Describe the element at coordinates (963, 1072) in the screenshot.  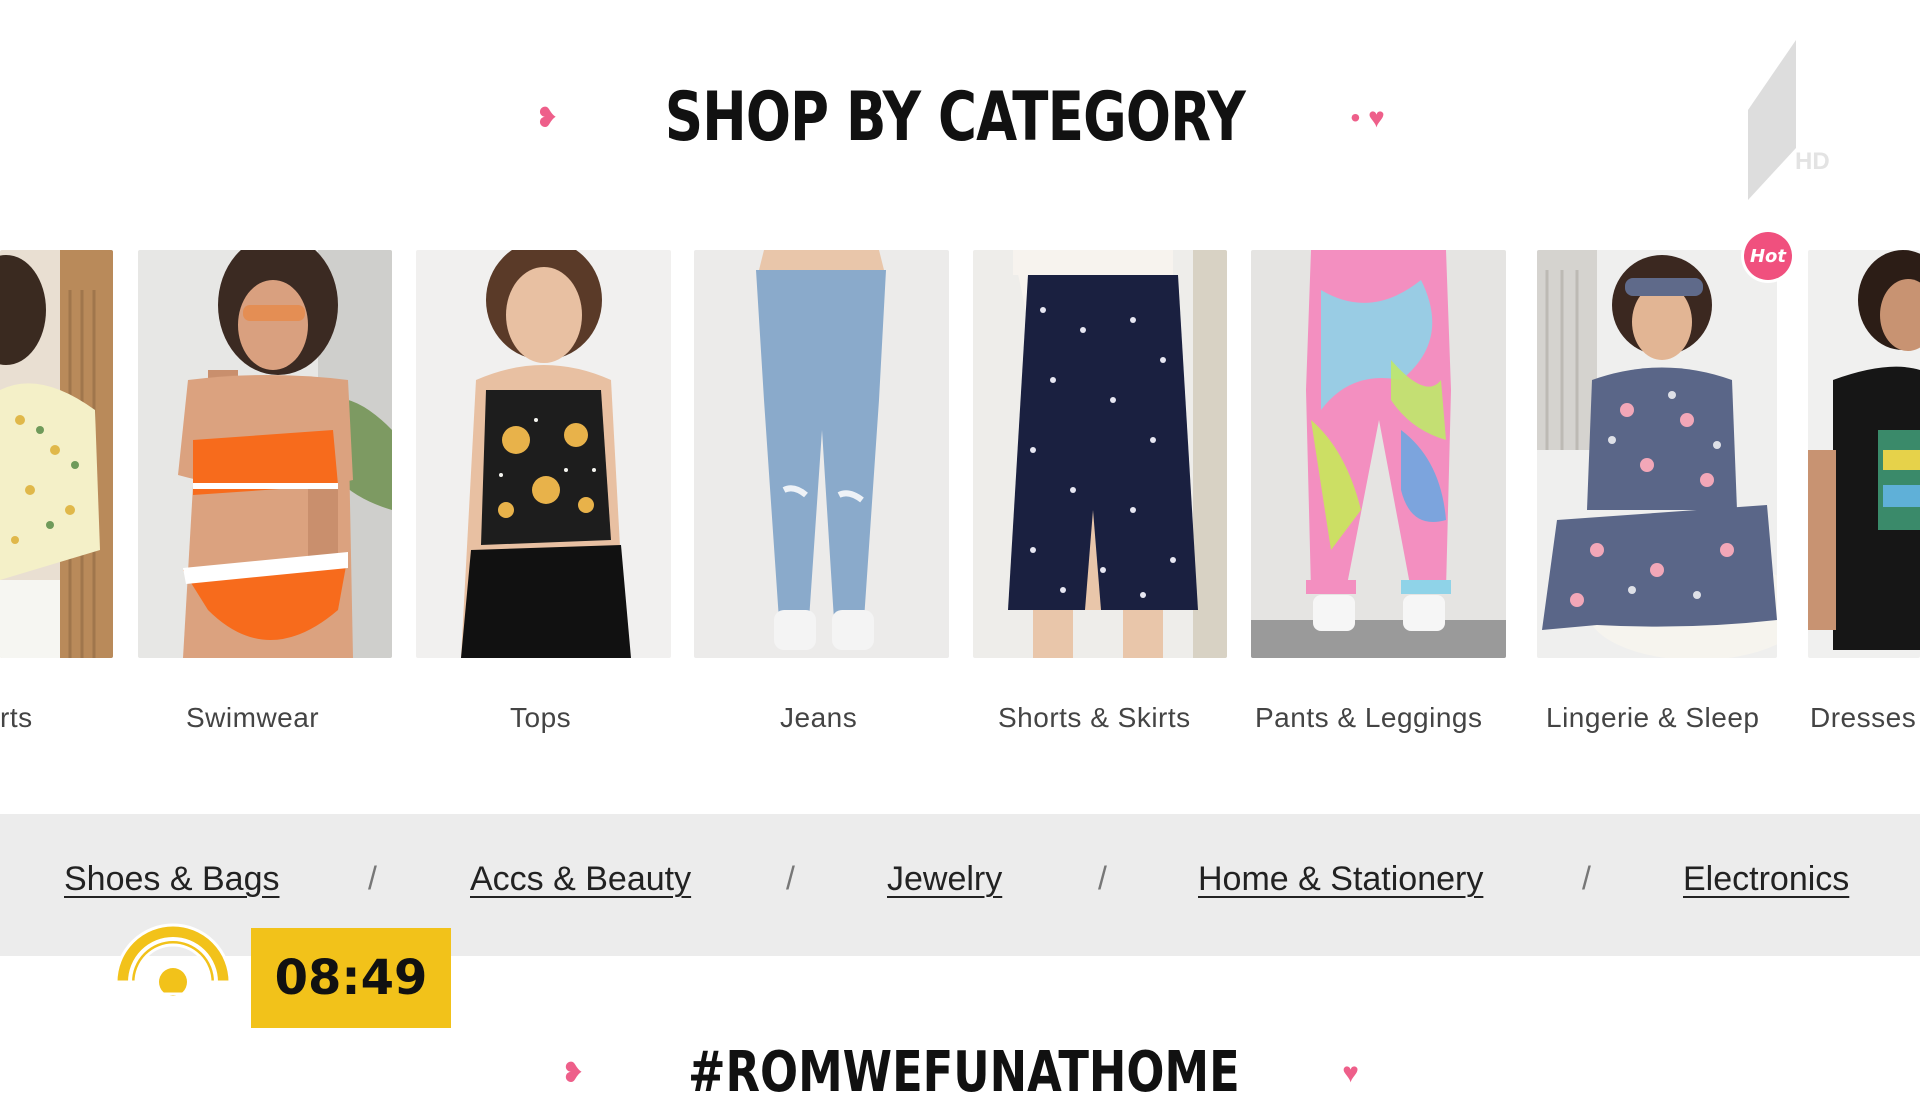
I see `section-heading: #ROMWEFUNATHOME` at that location.